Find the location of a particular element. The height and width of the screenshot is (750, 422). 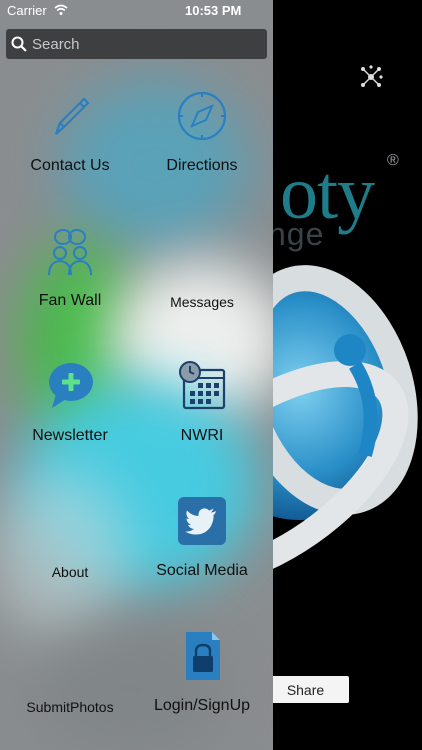

clock-time: 10:53 PM is located at coordinates (213, 10).